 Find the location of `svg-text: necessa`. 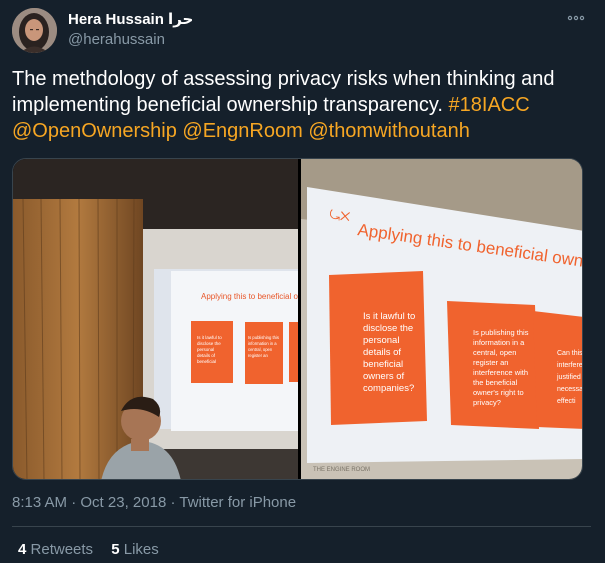

svg-text: necessa is located at coordinates (570, 389).